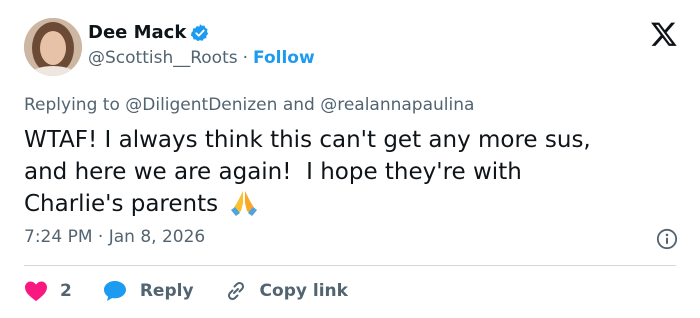 This screenshot has width=700, height=318. What do you see at coordinates (166, 291) in the screenshot?
I see `reply-label: Reply` at bounding box center [166, 291].